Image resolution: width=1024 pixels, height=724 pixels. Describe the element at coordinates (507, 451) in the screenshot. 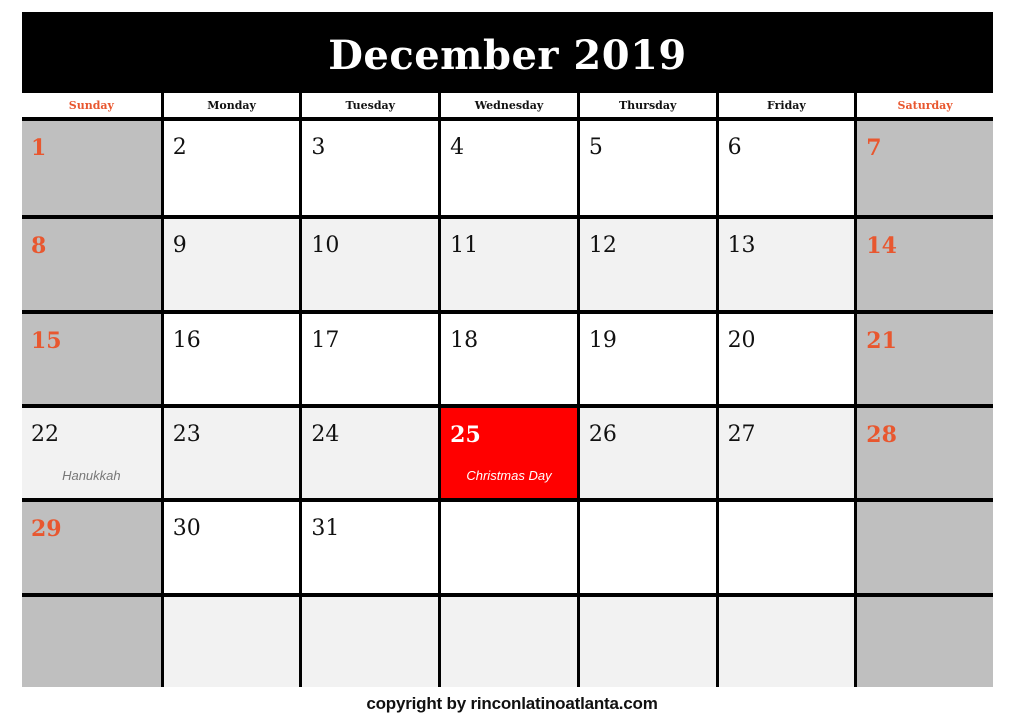

I see `day-cell-25: 25 Christmas Day` at that location.